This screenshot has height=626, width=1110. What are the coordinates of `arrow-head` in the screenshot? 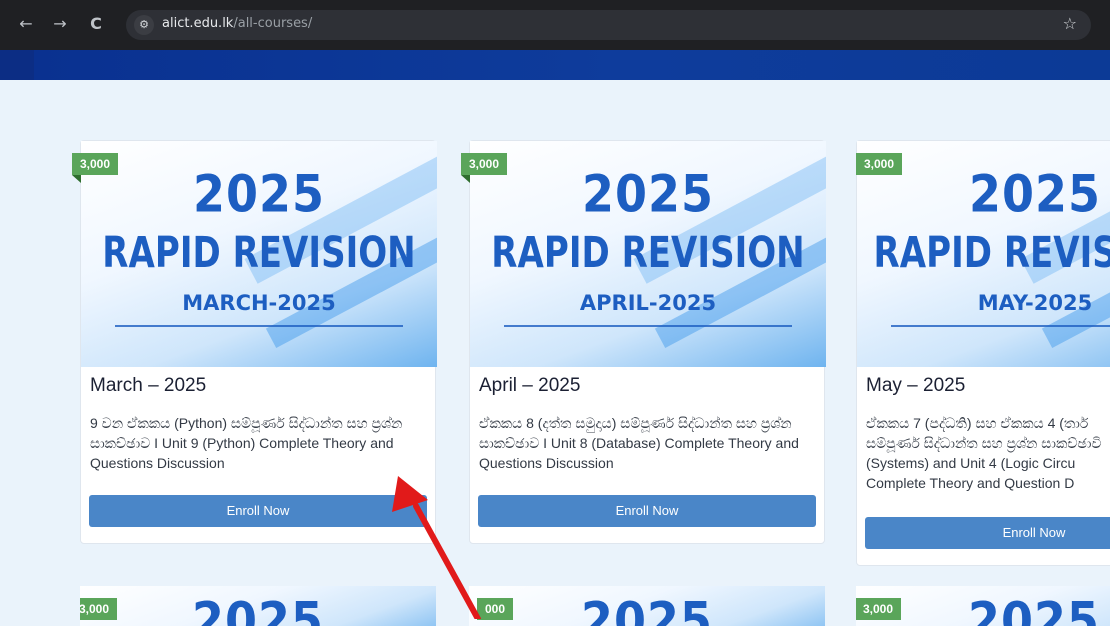 It's located at (410, 494).